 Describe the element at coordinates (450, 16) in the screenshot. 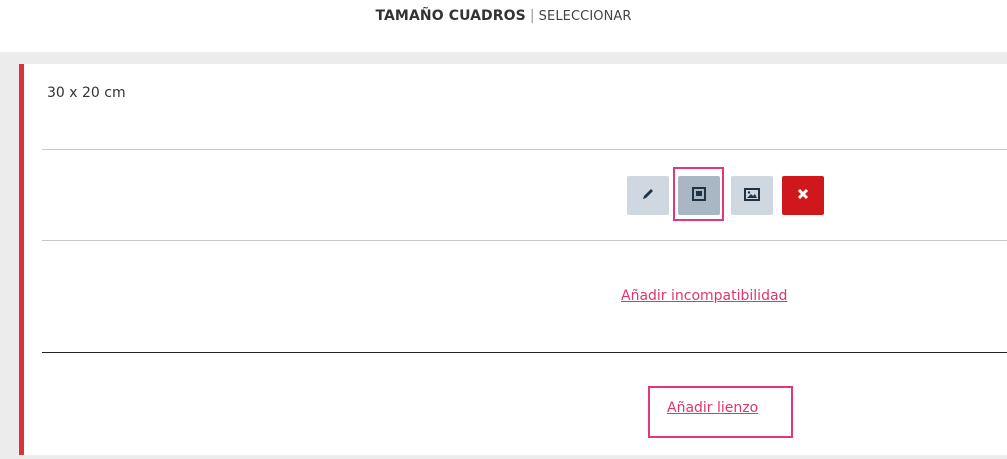

I see `page-title-main: TAMAÑO CUADROS` at that location.